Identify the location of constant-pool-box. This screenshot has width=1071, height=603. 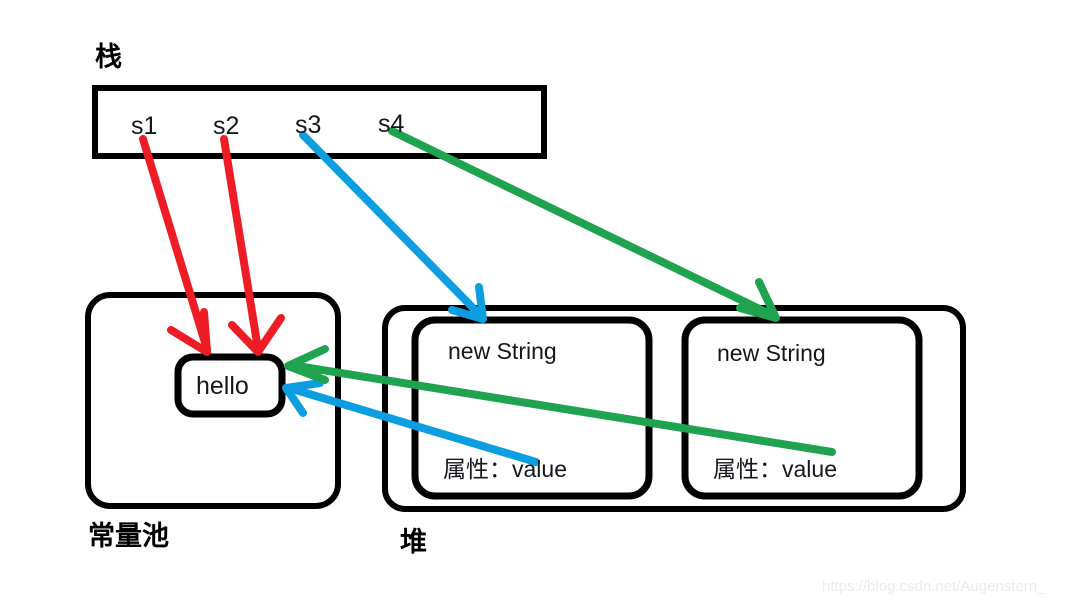
(213, 400).